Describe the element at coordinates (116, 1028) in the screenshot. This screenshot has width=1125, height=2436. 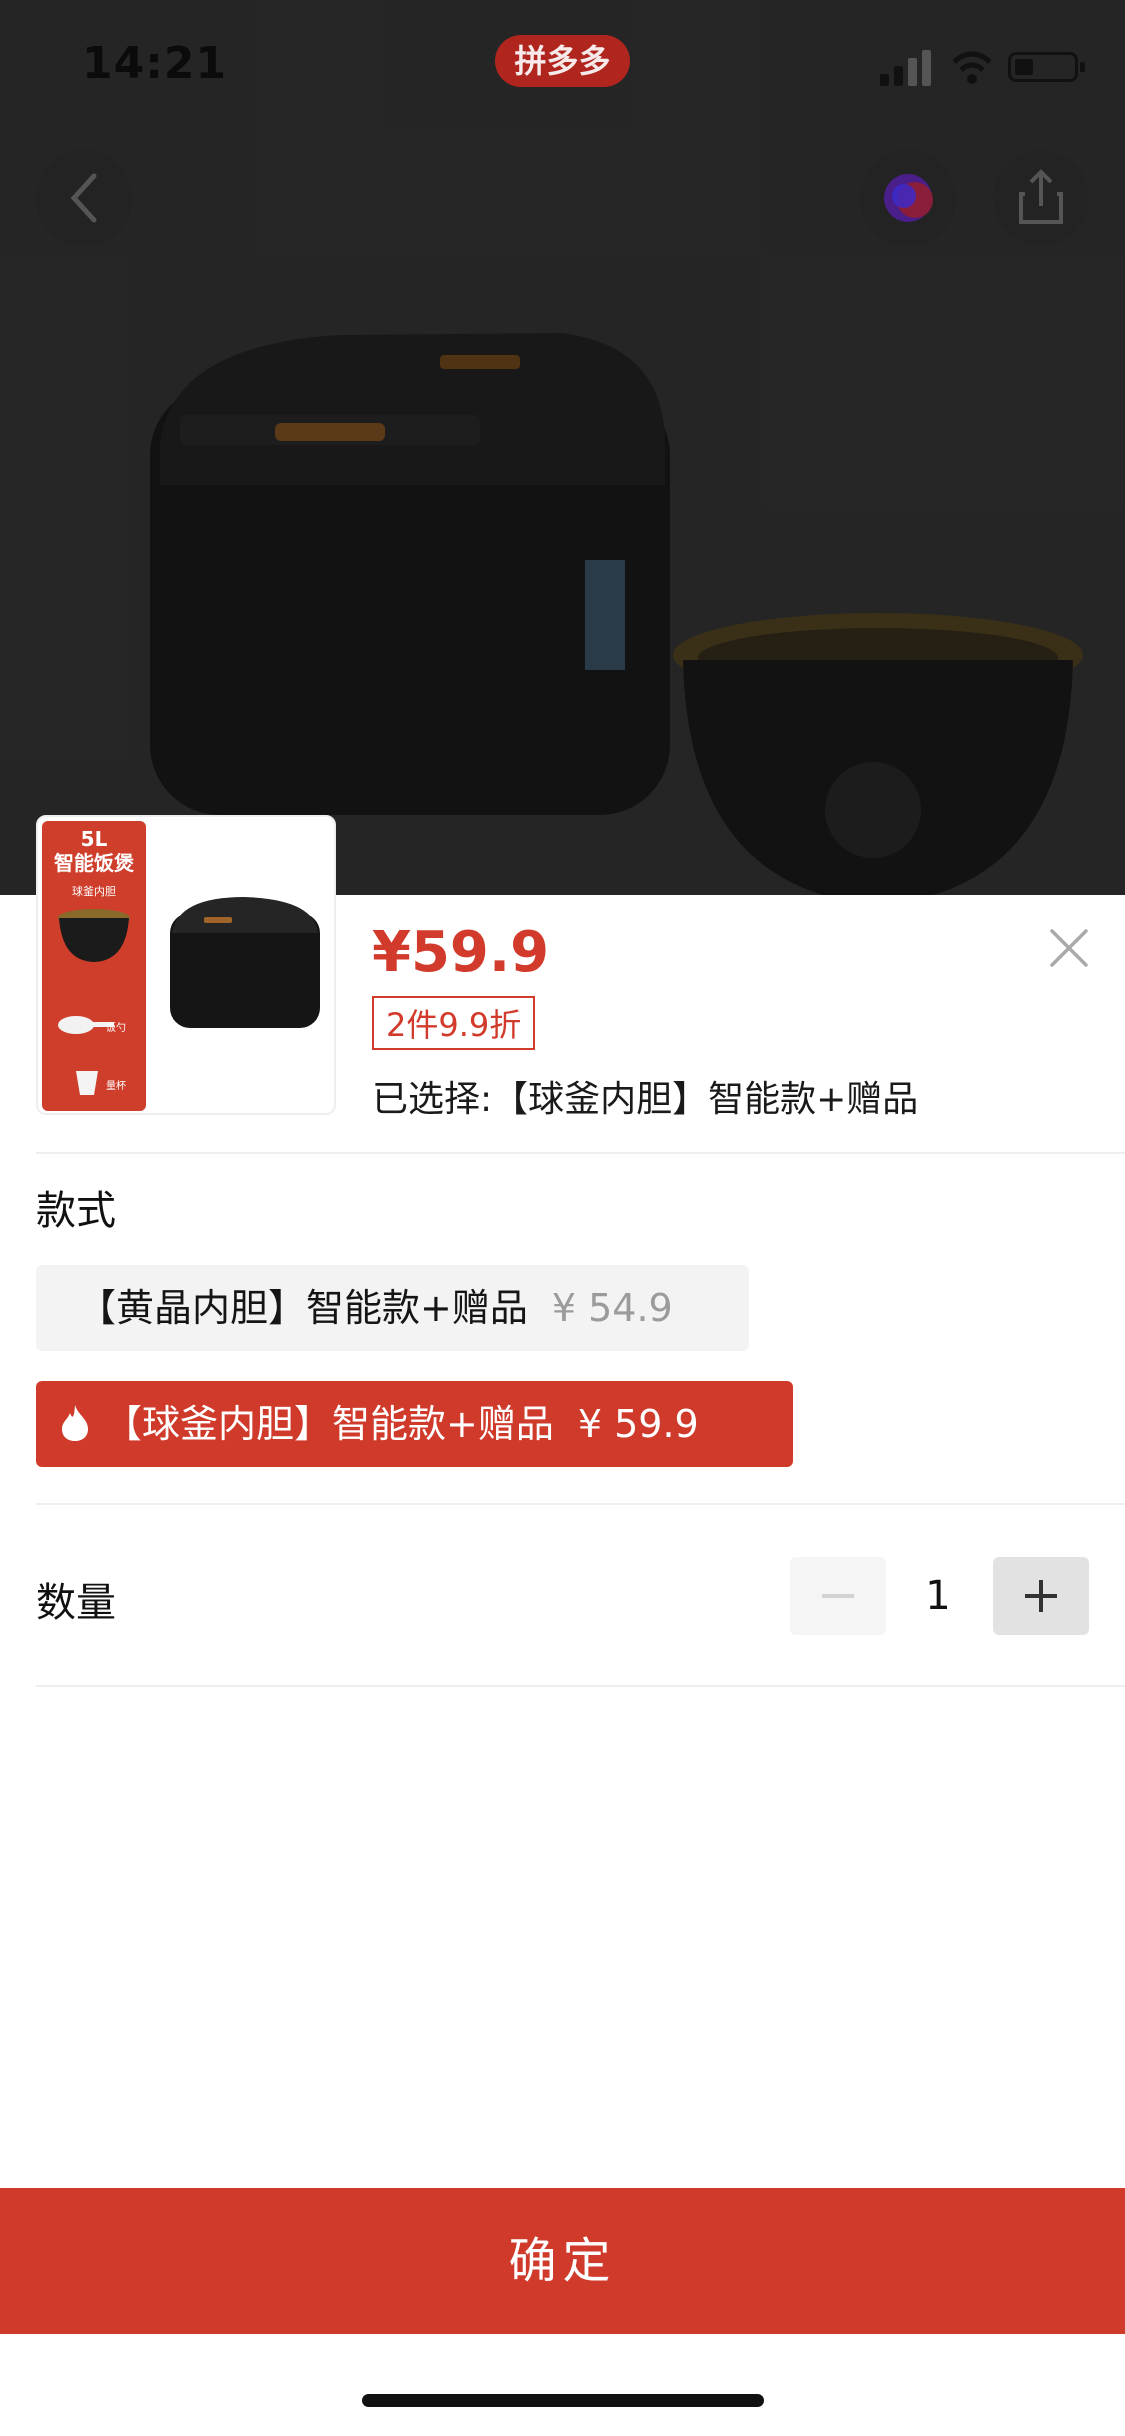
I see `spoon-label: 饭勺` at that location.